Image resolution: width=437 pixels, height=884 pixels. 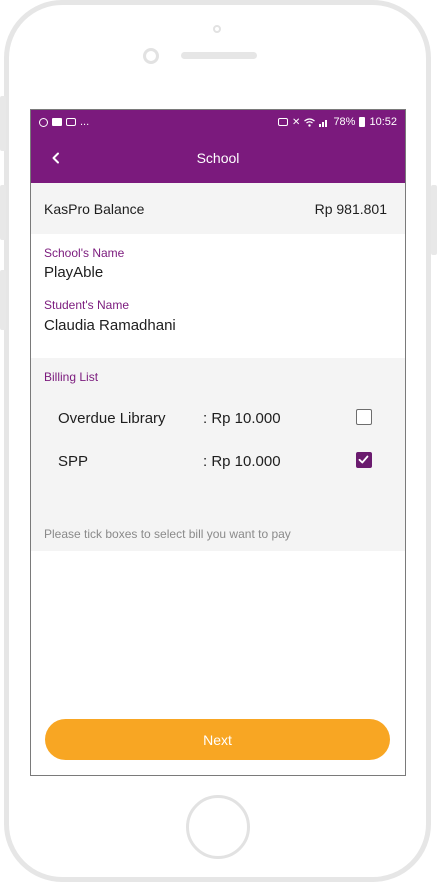 What do you see at coordinates (217, 739) in the screenshot?
I see `next-button: Next` at bounding box center [217, 739].